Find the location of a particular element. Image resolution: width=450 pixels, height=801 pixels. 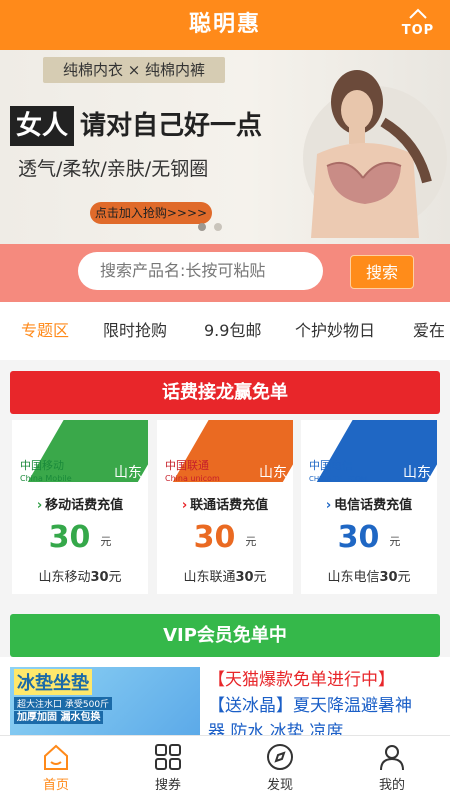

nav-discover-label: 发现 is located at coordinates (279, 785).